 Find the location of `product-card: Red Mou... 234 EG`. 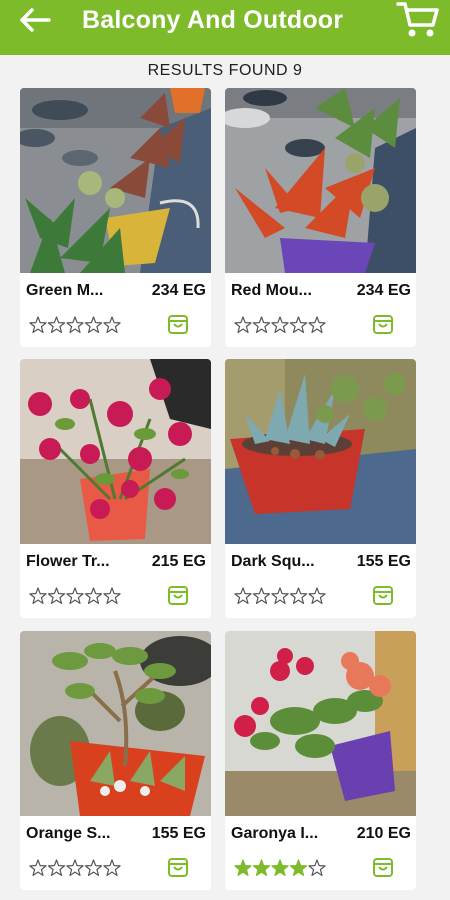

product-card: Red Mou... 234 EG is located at coordinates (320, 217).